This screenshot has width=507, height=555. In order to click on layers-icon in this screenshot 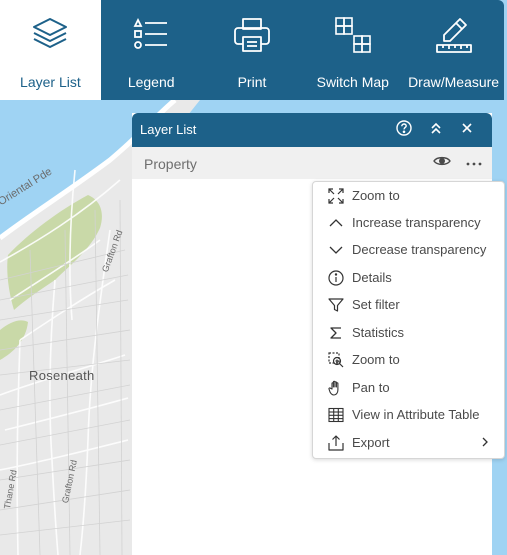, I will do `click(50, 36)`.